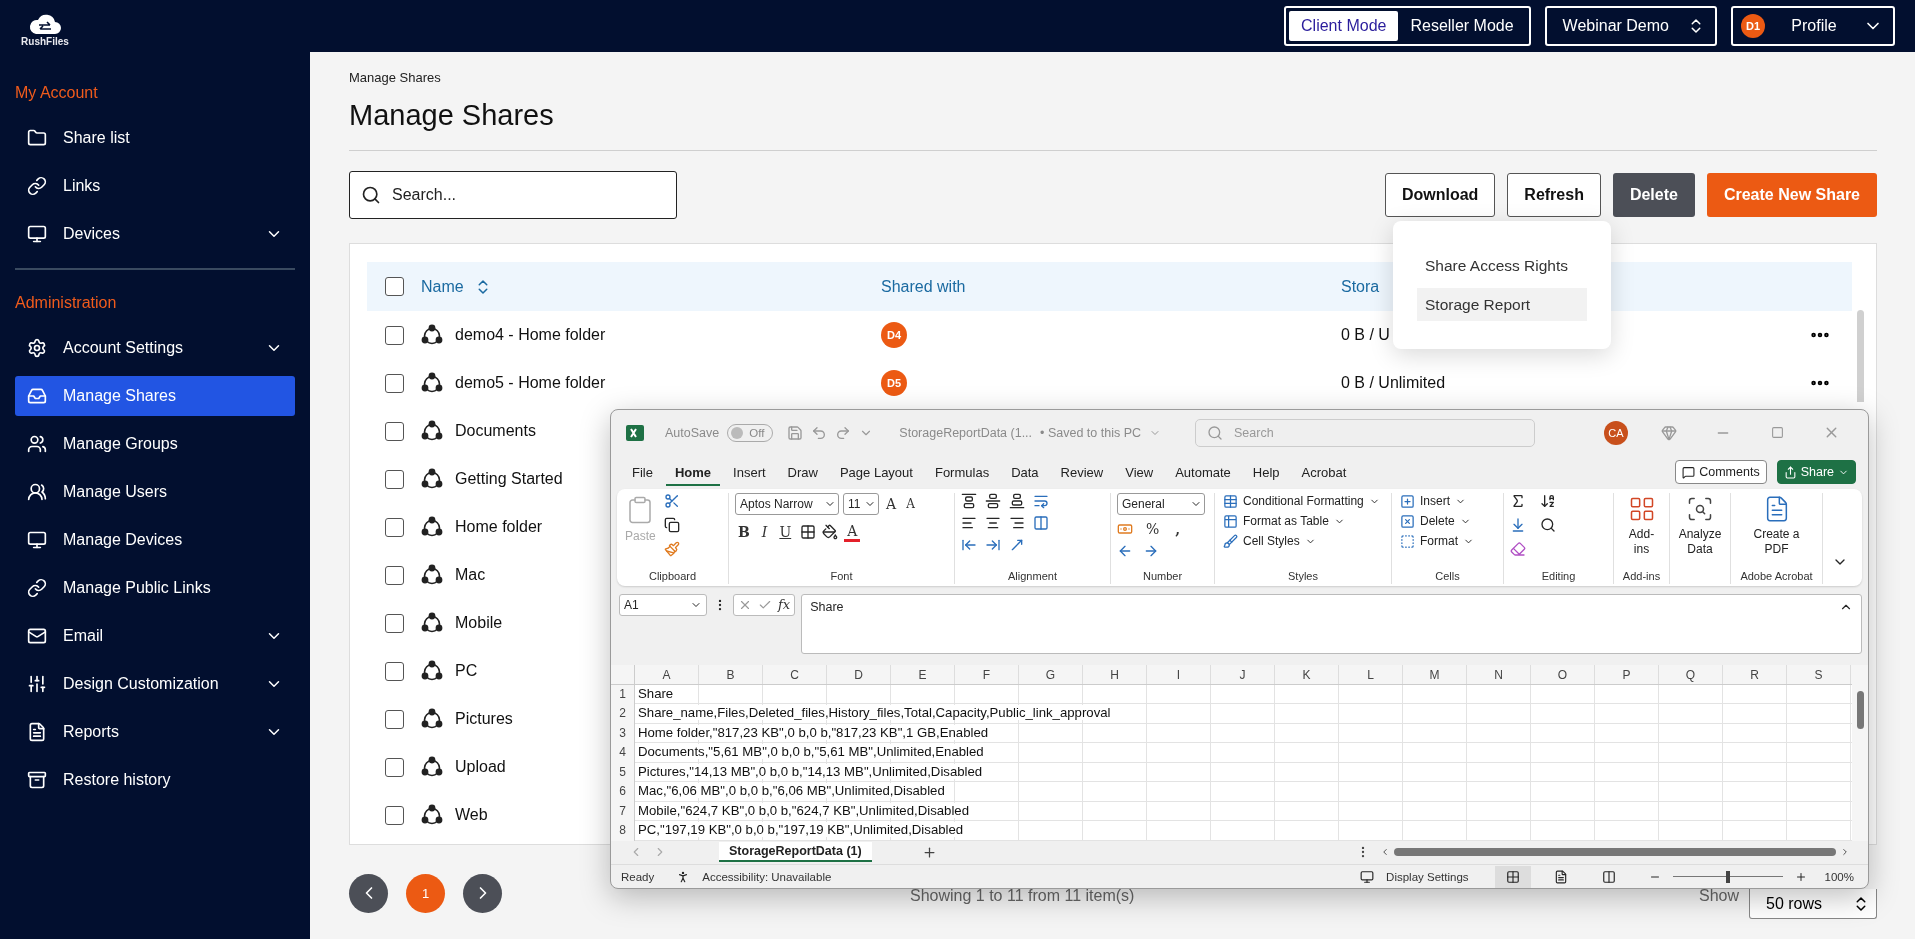 This screenshot has height=939, width=1915. Describe the element at coordinates (1548, 500) in the screenshot. I see `sort-icon` at that location.